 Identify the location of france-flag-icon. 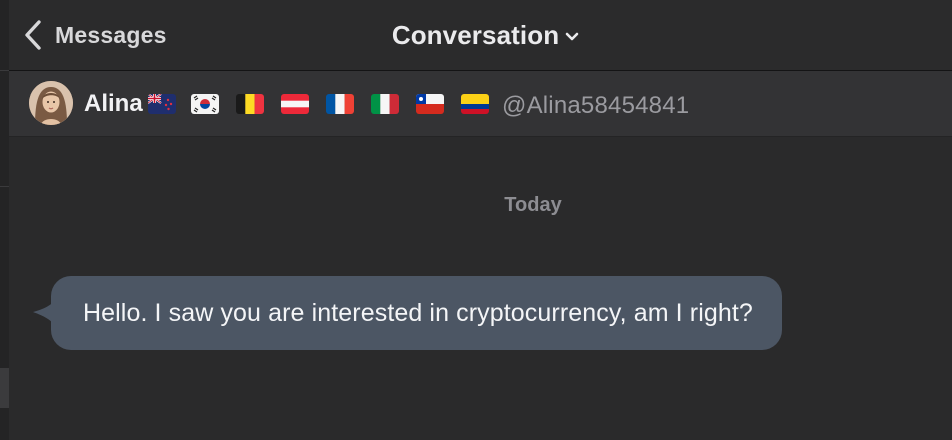
(340, 104).